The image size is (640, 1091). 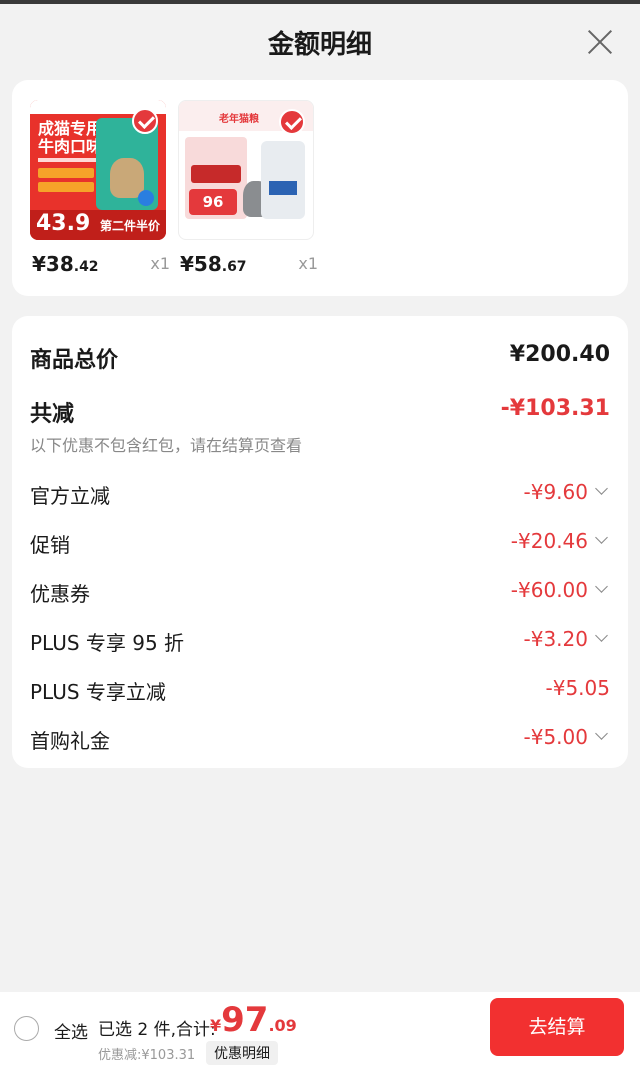 I want to click on discount-value: -¥5.00, so click(x=555, y=737).